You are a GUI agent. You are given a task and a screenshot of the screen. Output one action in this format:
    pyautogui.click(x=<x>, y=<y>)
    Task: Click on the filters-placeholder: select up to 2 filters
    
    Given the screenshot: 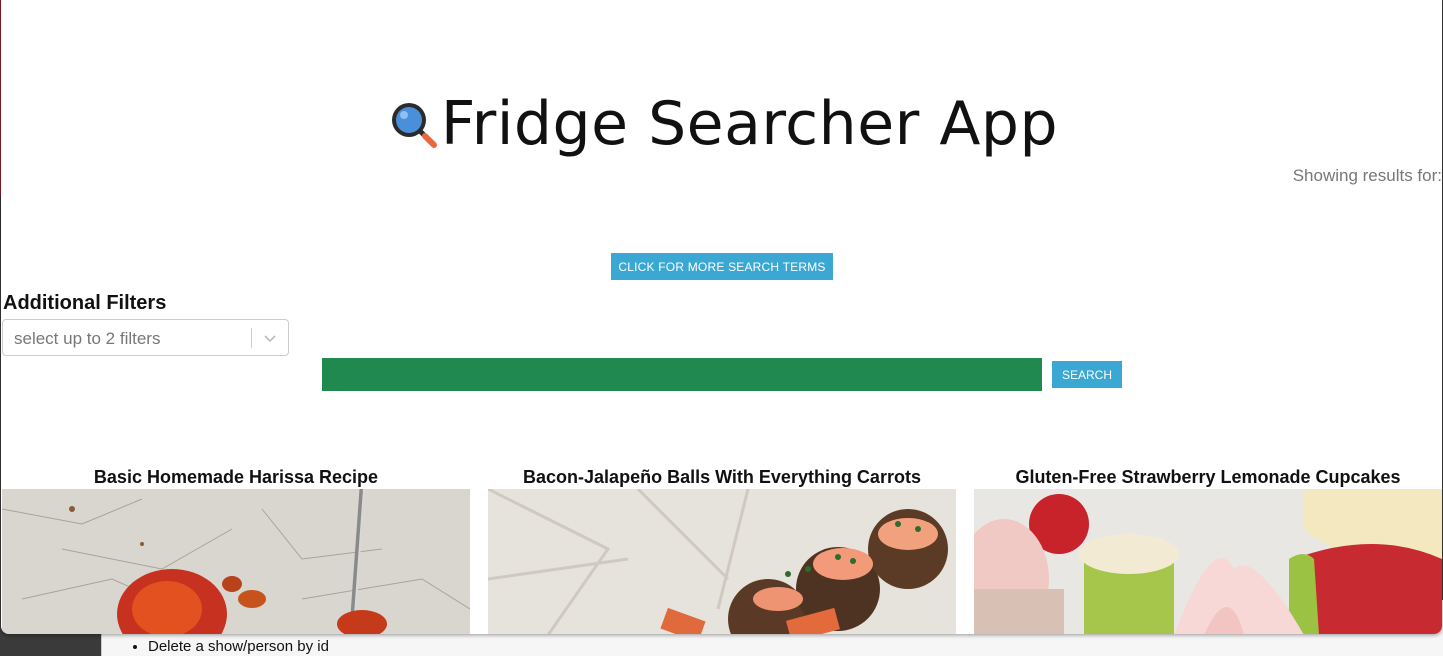 What is the action you would take?
    pyautogui.click(x=87, y=338)
    